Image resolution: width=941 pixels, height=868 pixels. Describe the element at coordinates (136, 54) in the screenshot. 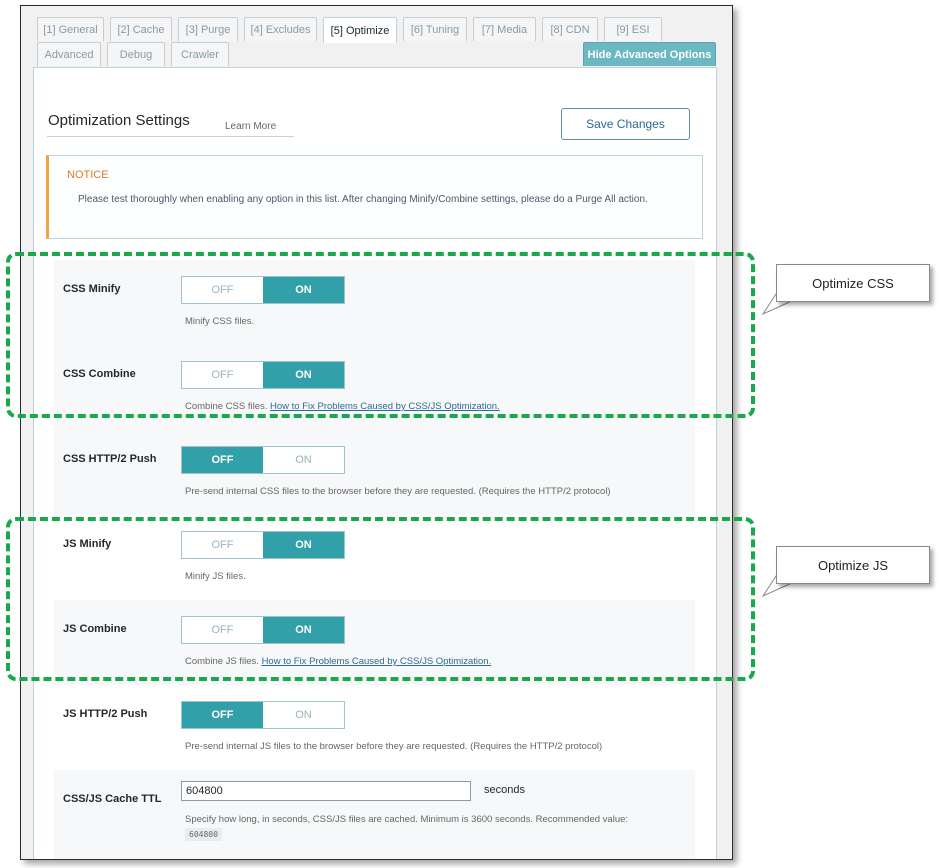

I see `tab-debug: Debug` at that location.